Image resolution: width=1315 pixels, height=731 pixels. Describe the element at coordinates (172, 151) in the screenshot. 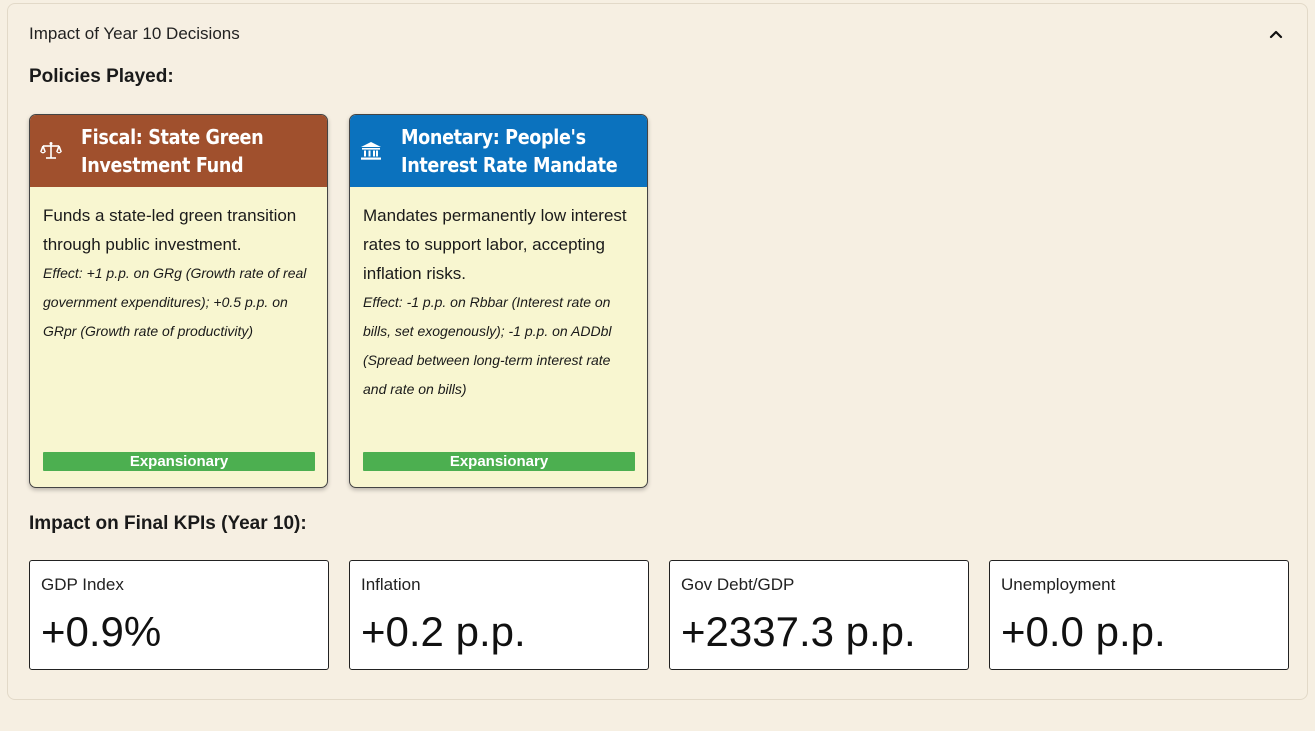

I see `policy-card-title: Fiscal: State Green Investment Fund` at that location.